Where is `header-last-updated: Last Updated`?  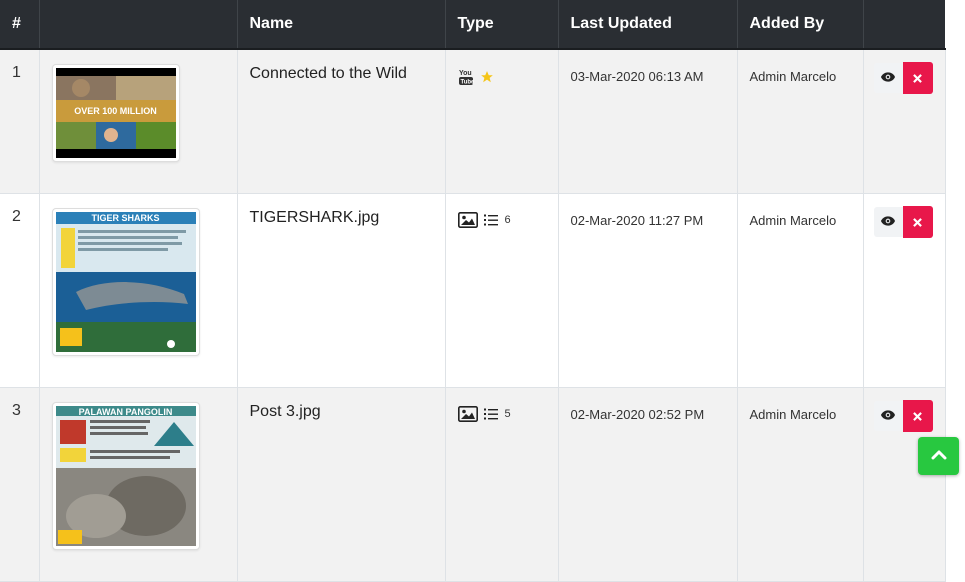 header-last-updated: Last Updated is located at coordinates (648, 25).